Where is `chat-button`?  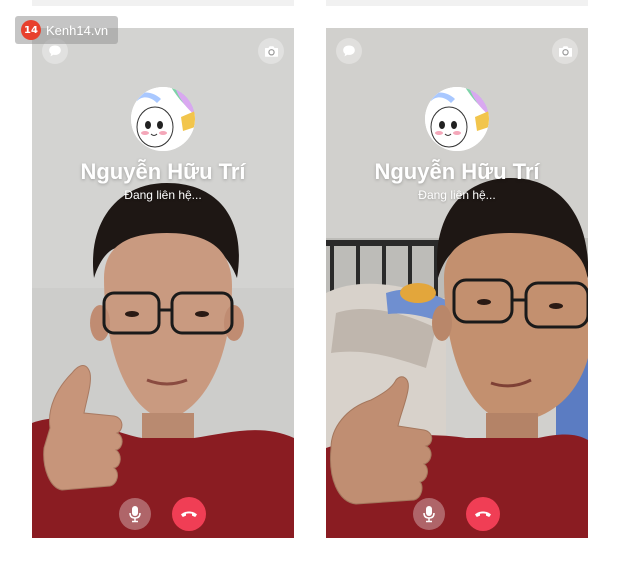 chat-button is located at coordinates (349, 51).